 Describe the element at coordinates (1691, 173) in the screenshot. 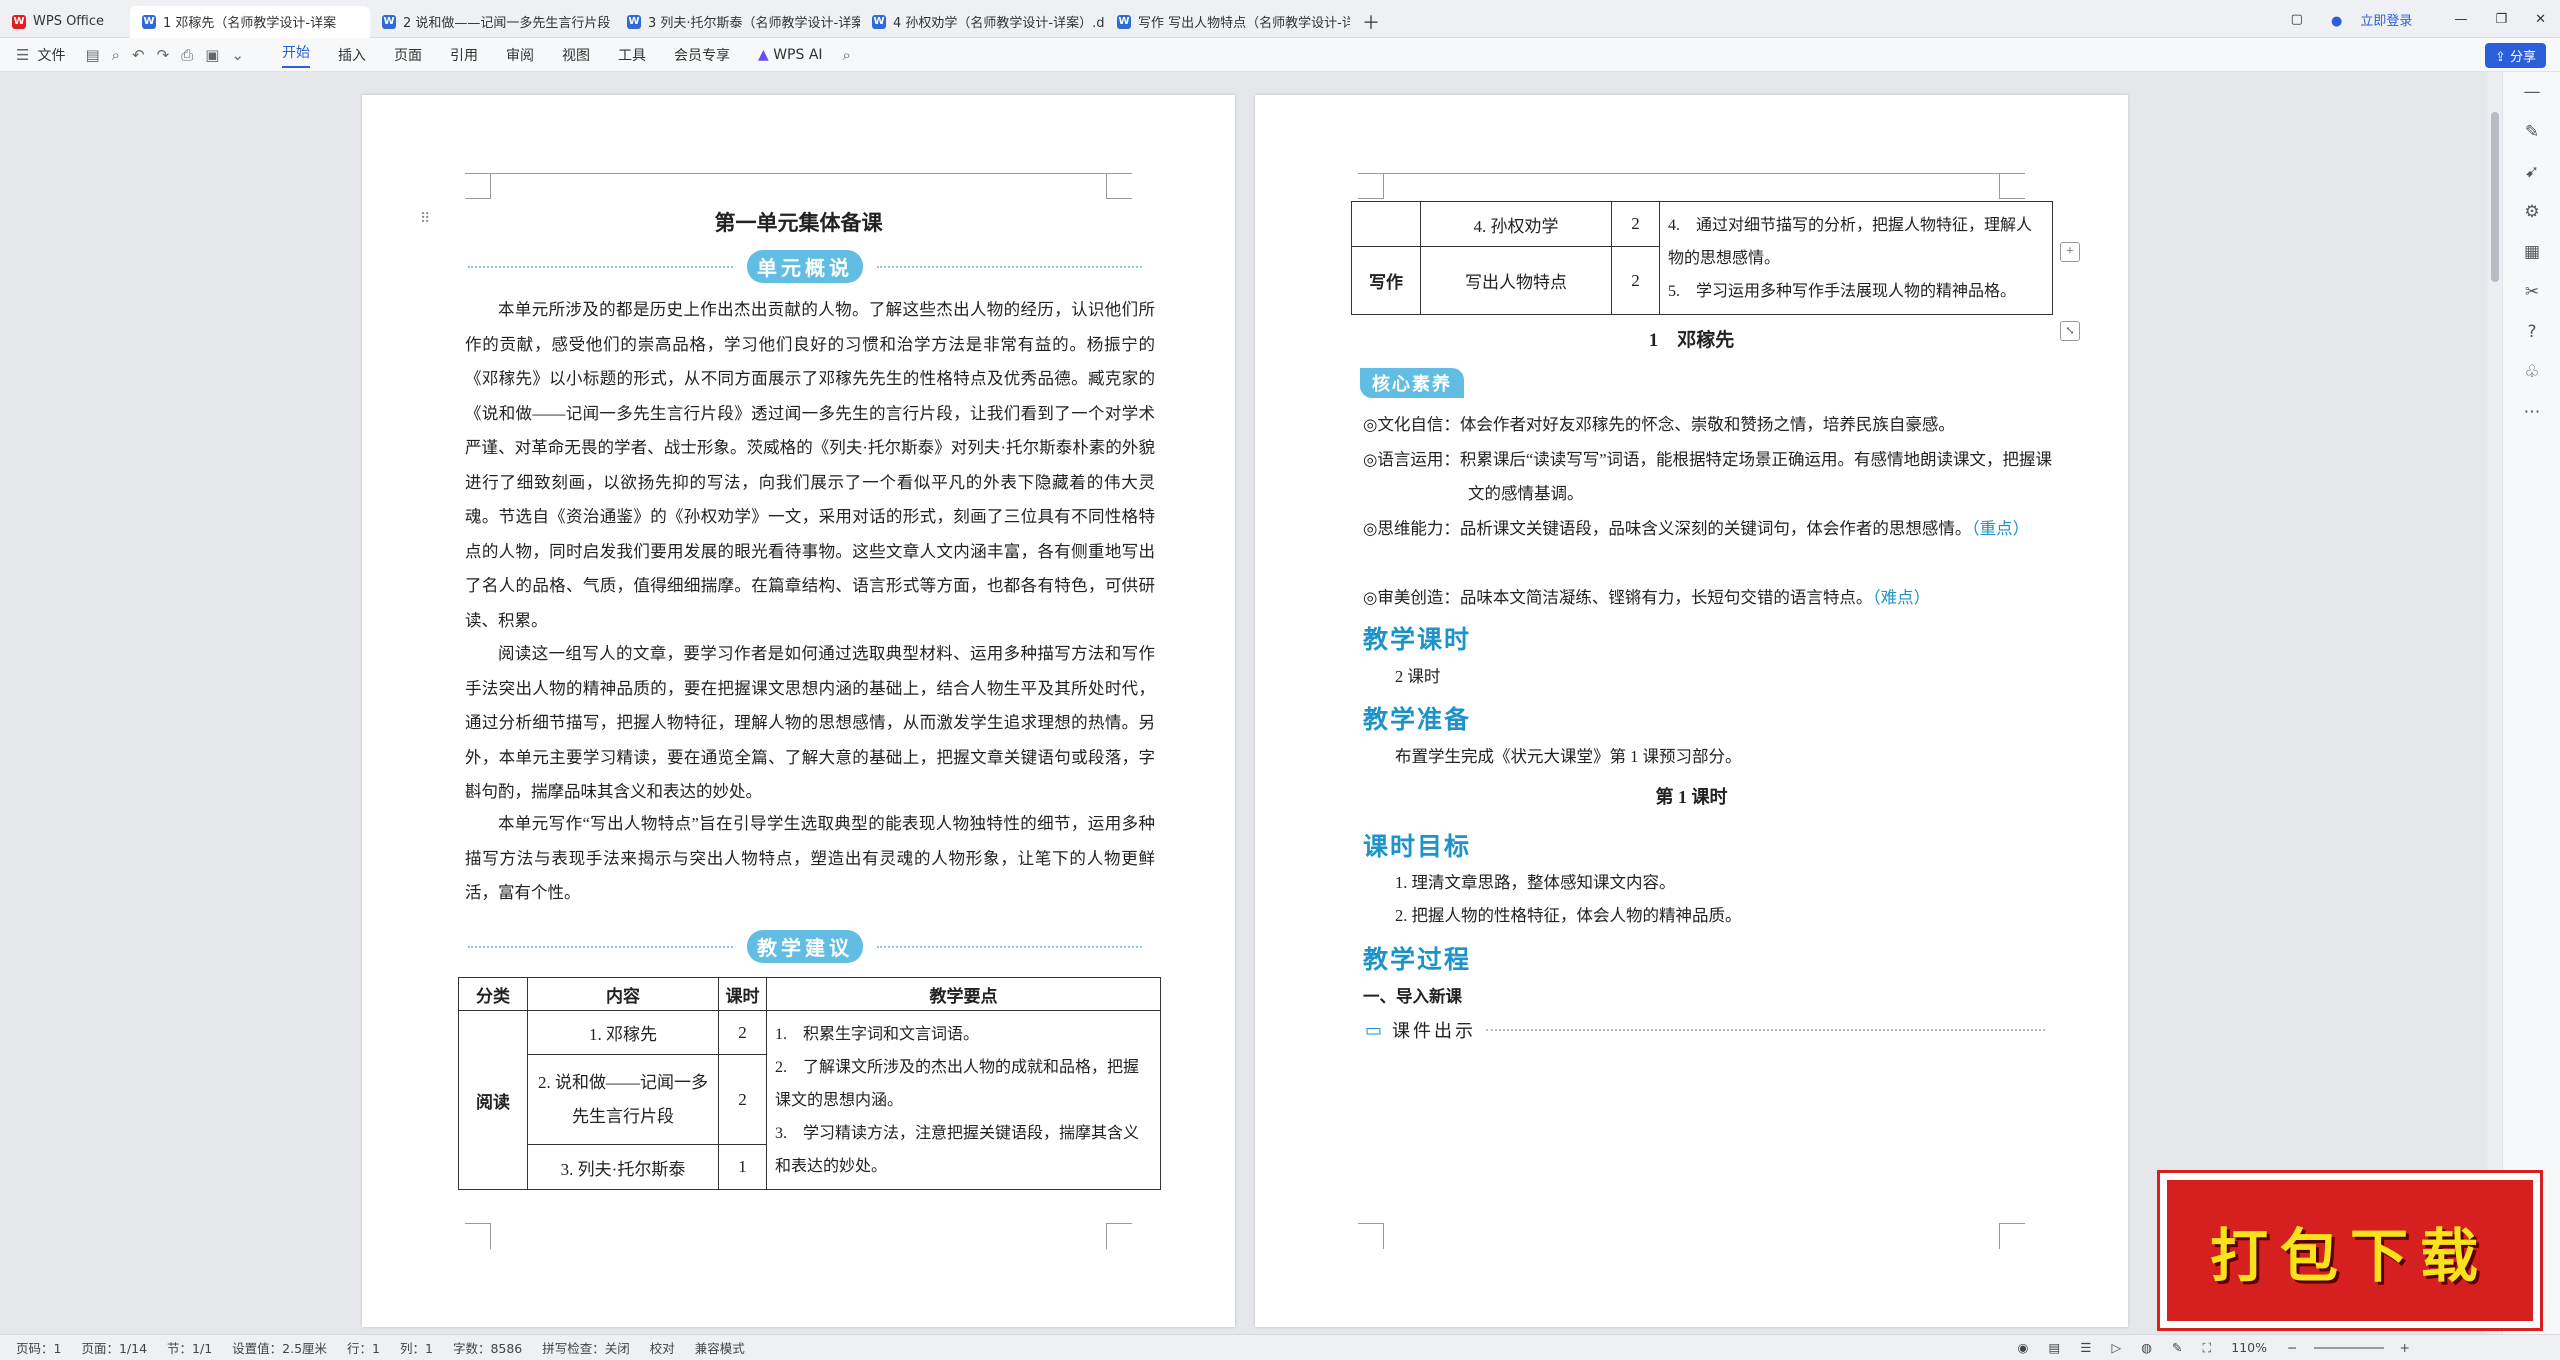

I see `header-line` at that location.